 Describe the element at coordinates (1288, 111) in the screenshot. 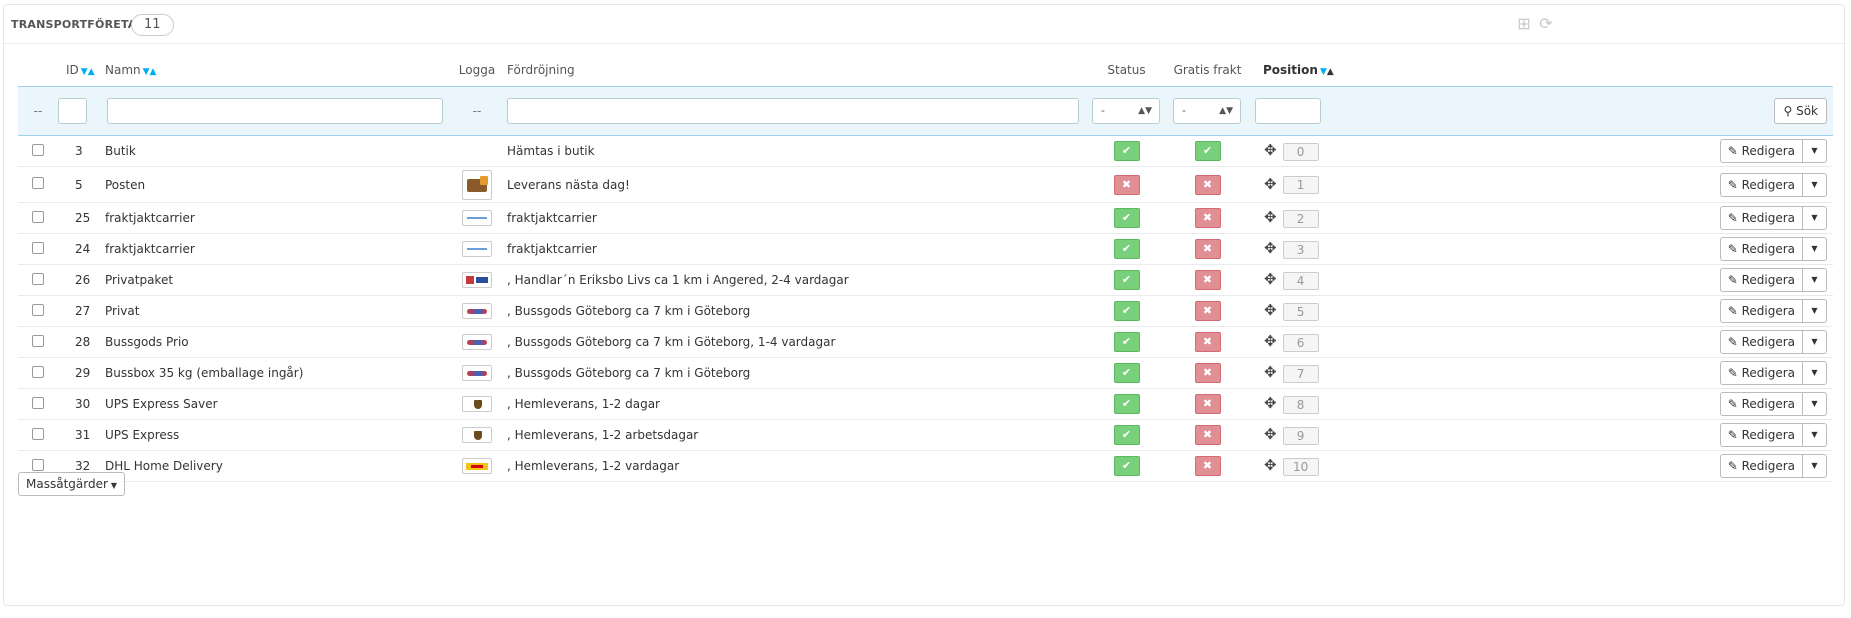

I see `filter-position-input` at that location.